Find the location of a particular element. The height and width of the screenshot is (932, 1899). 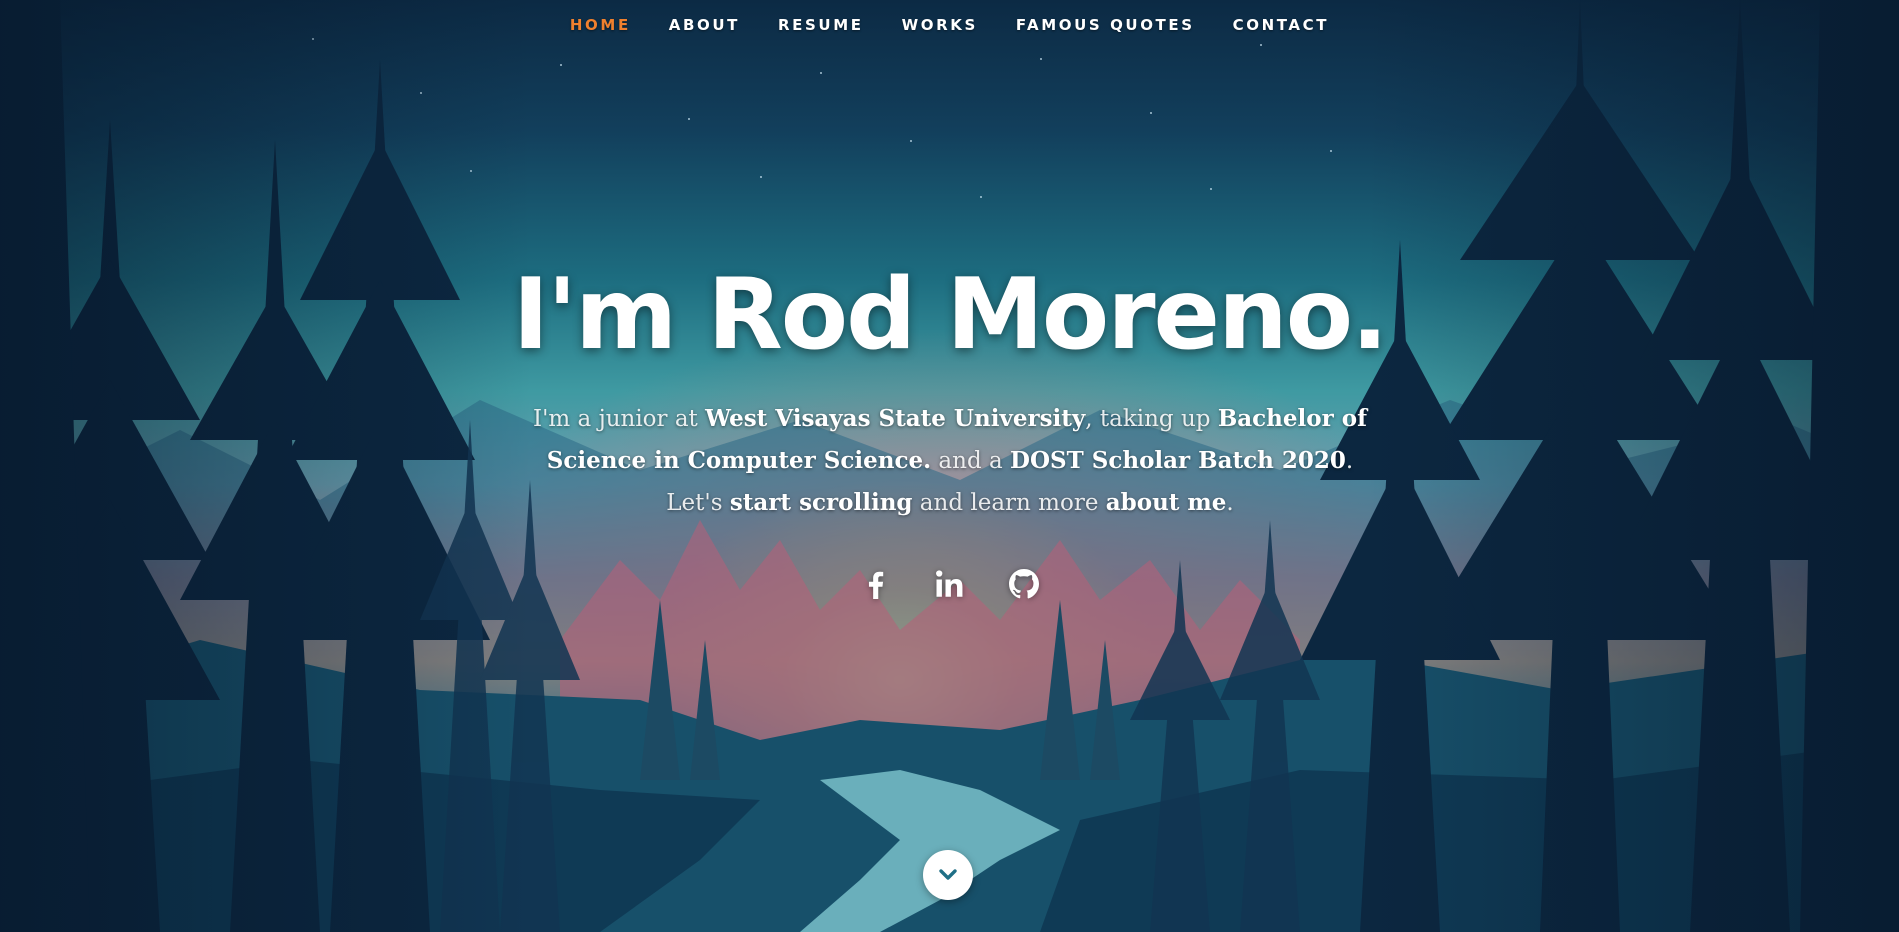

intro-text-5: and learn more is located at coordinates (1009, 503).